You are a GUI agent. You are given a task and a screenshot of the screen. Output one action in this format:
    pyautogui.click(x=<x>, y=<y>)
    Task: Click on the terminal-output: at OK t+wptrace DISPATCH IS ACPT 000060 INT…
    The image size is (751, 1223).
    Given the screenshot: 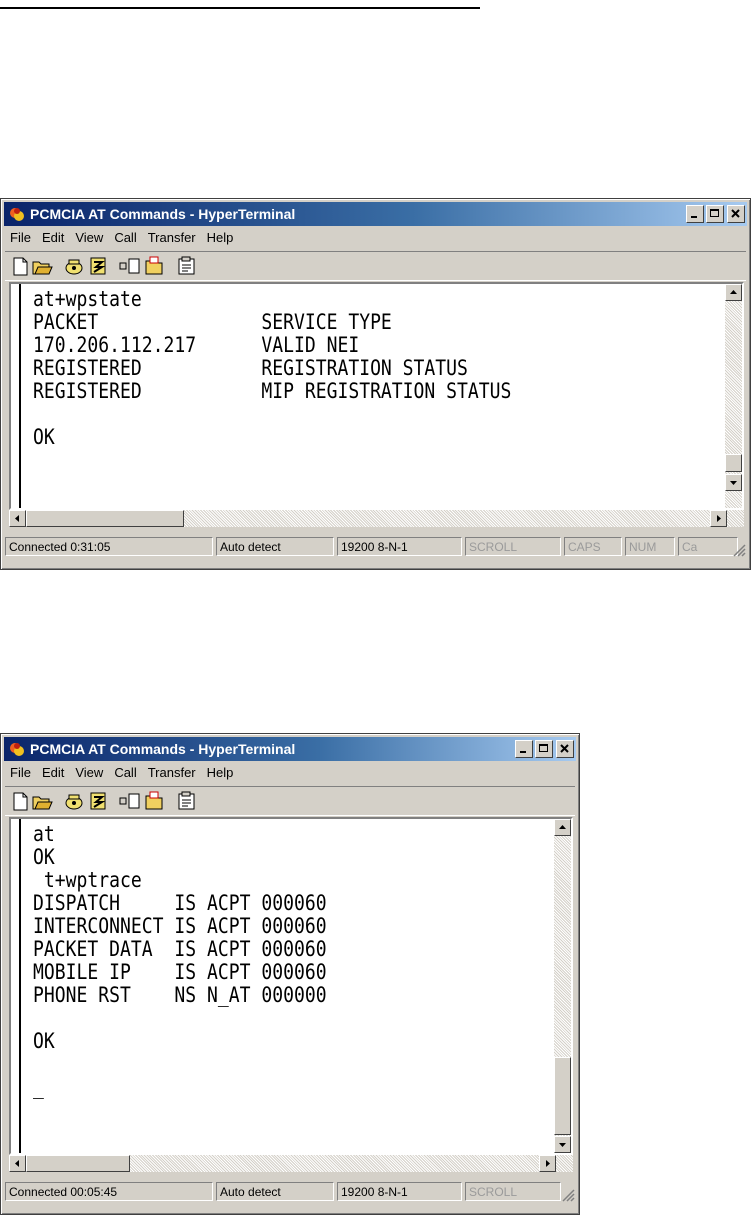 What is the action you would take?
    pyautogui.click(x=180, y=961)
    